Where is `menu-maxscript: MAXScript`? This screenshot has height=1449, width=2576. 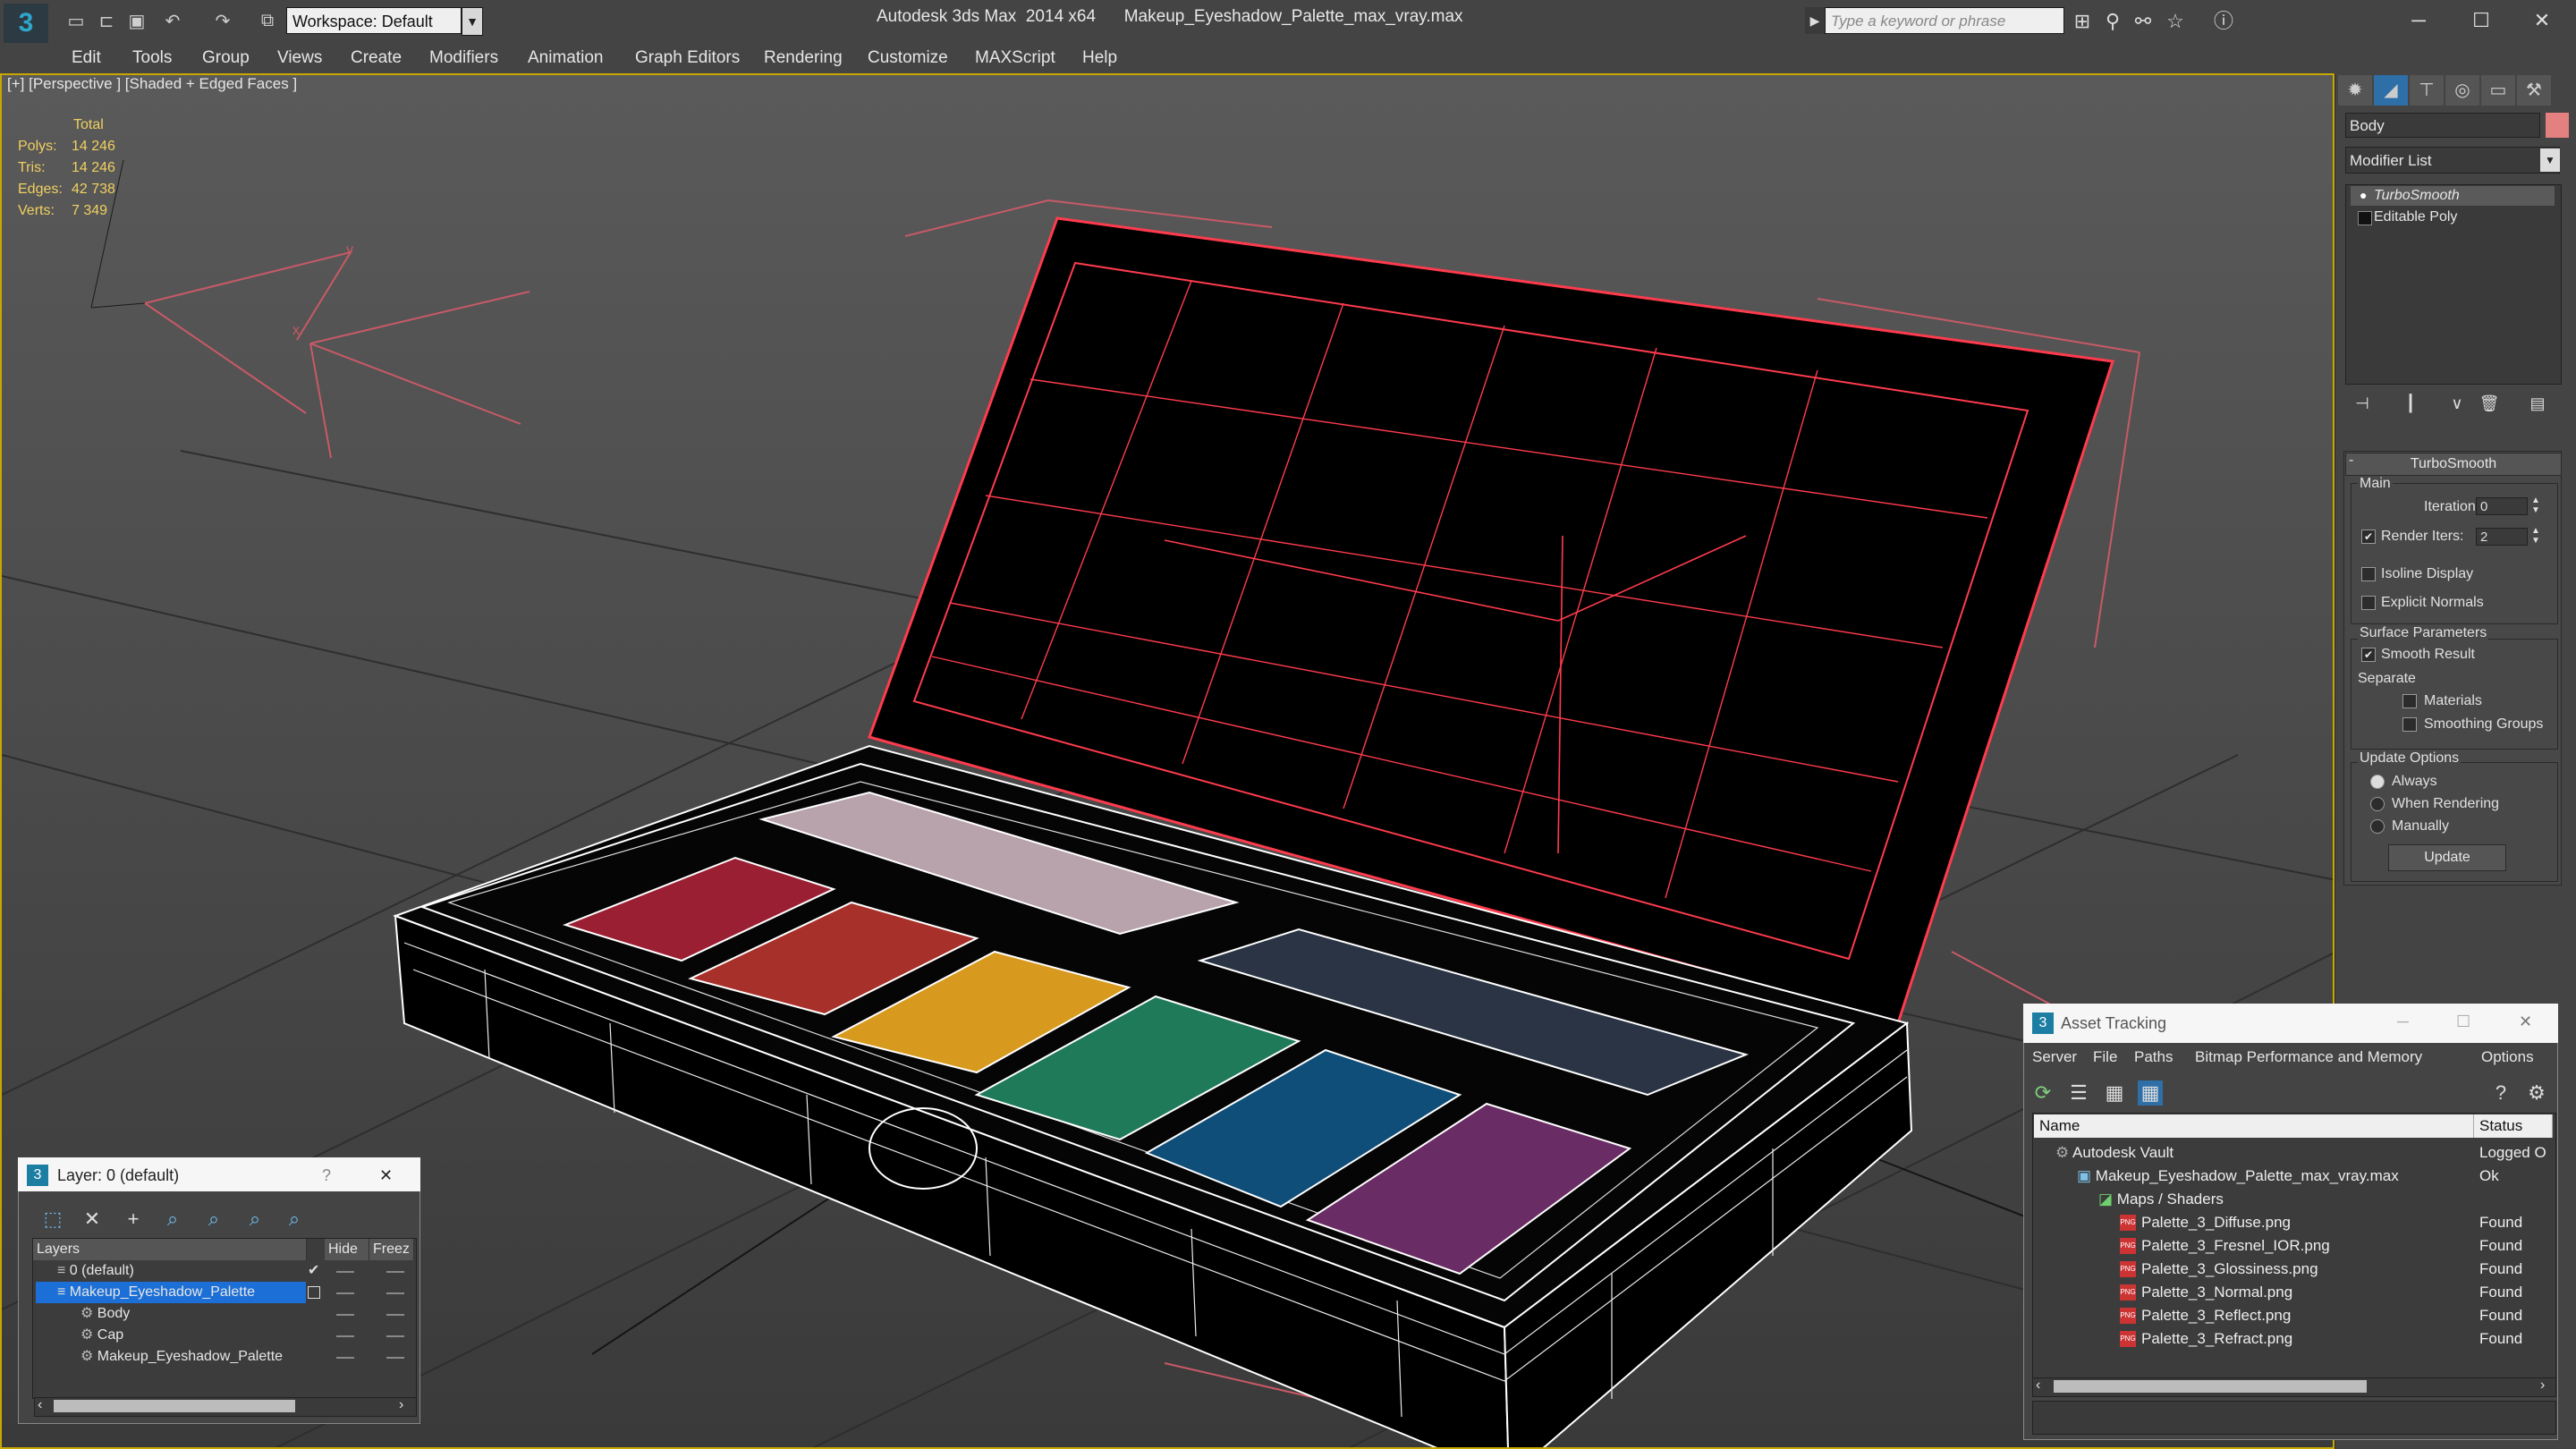 menu-maxscript: MAXScript is located at coordinates (1015, 58).